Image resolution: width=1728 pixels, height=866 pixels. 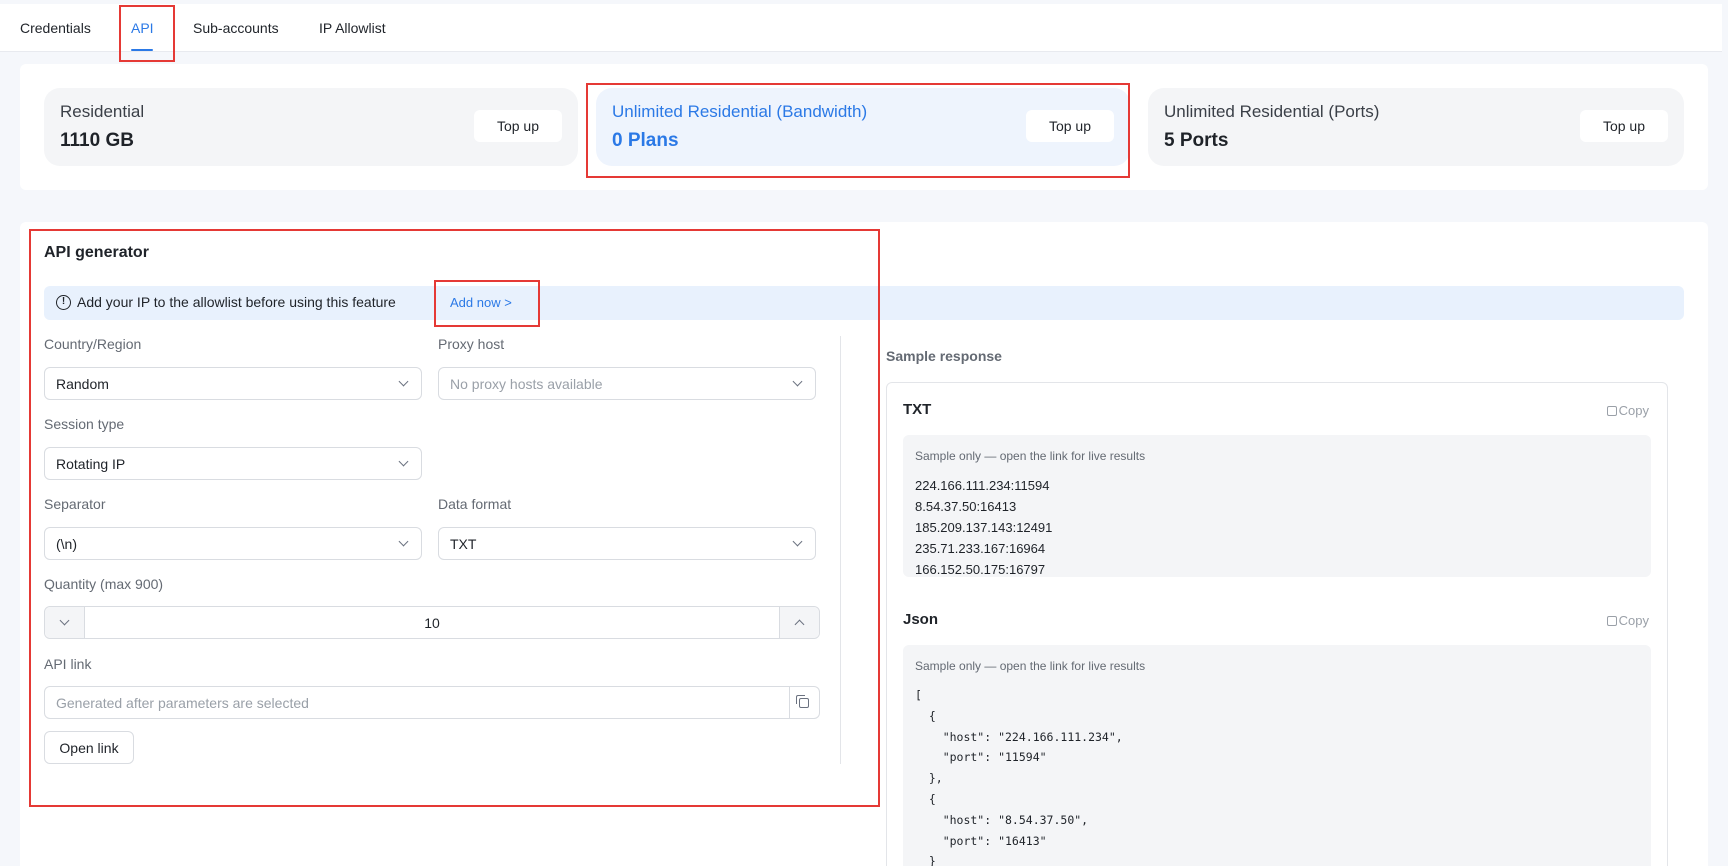 I want to click on plan-value: 1110 GB, so click(x=97, y=140).